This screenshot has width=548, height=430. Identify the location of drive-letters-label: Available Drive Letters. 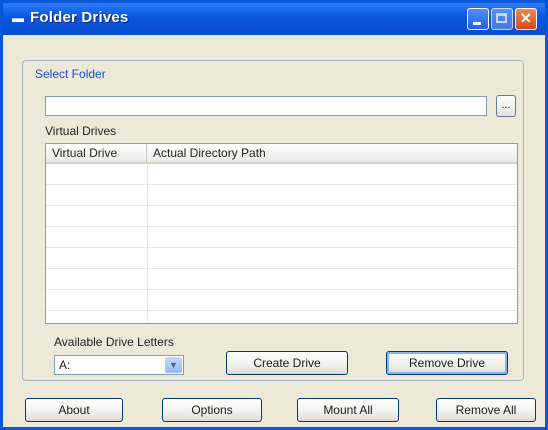
(114, 342).